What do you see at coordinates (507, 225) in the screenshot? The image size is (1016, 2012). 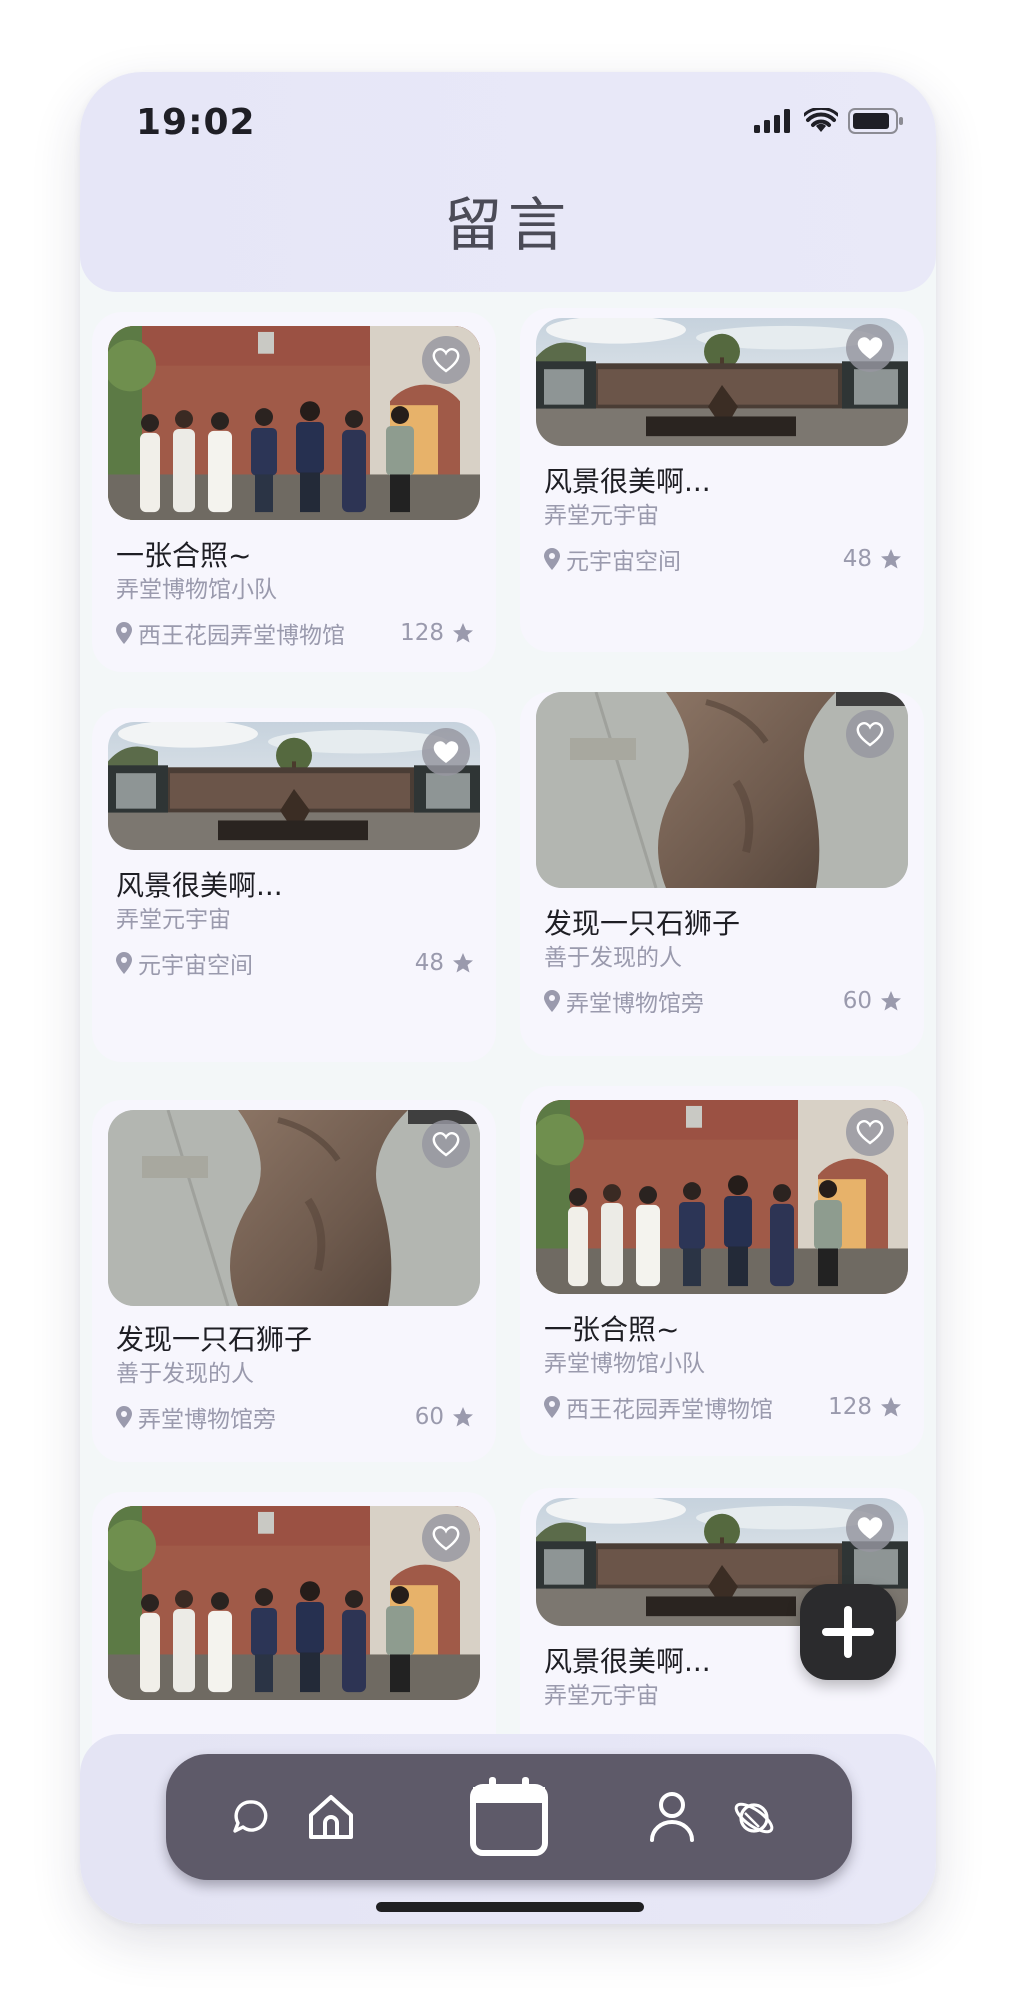 I see `page-title: 留言` at bounding box center [507, 225].